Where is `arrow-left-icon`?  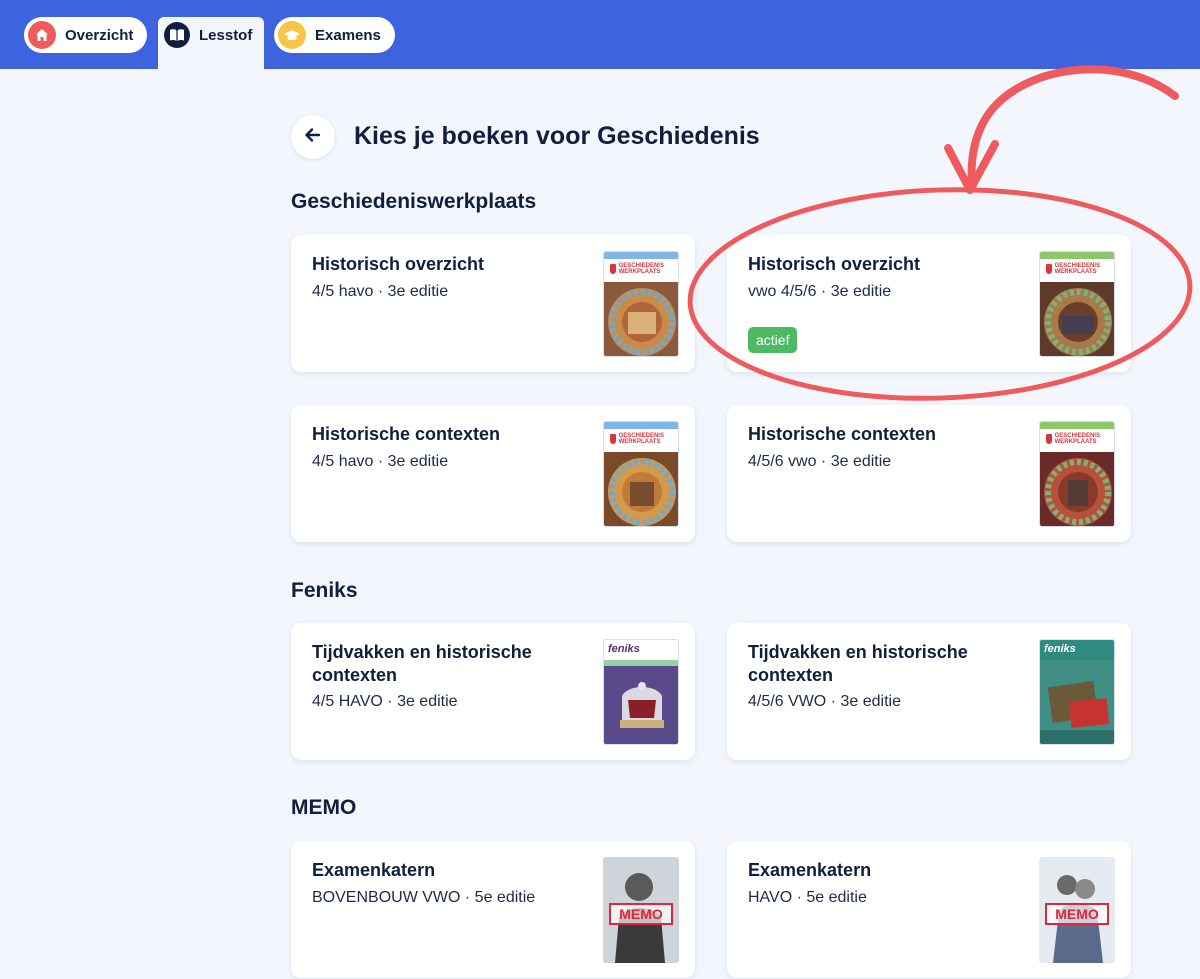
arrow-left-icon is located at coordinates (313, 137).